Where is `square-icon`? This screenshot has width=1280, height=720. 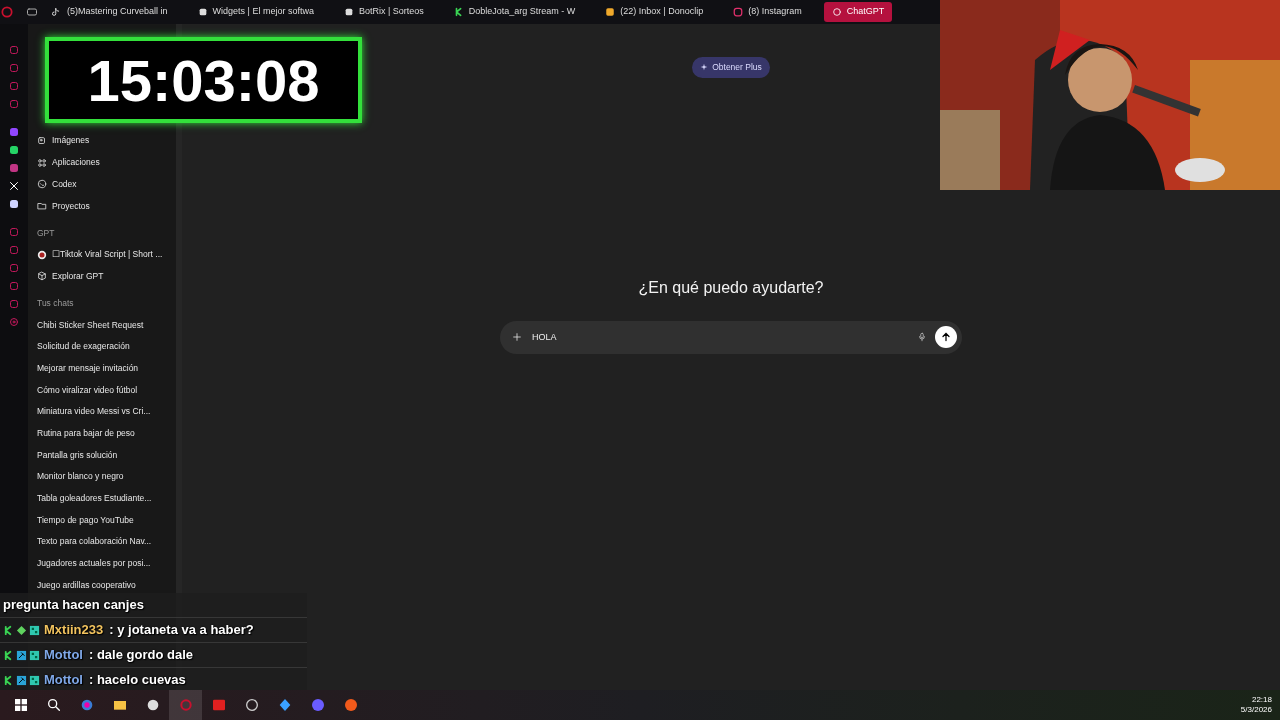 square-icon is located at coordinates (14, 86).